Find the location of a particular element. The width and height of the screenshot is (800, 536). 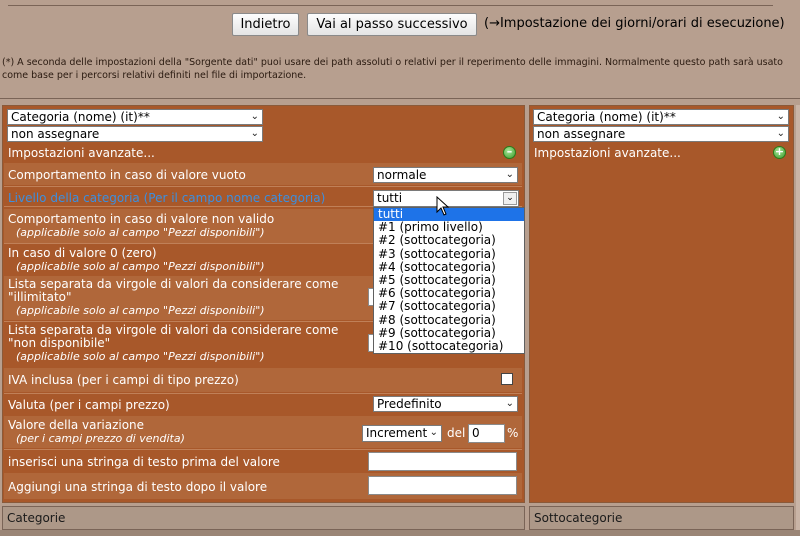

next-step-button: Vai al passo successivo is located at coordinates (392, 24).